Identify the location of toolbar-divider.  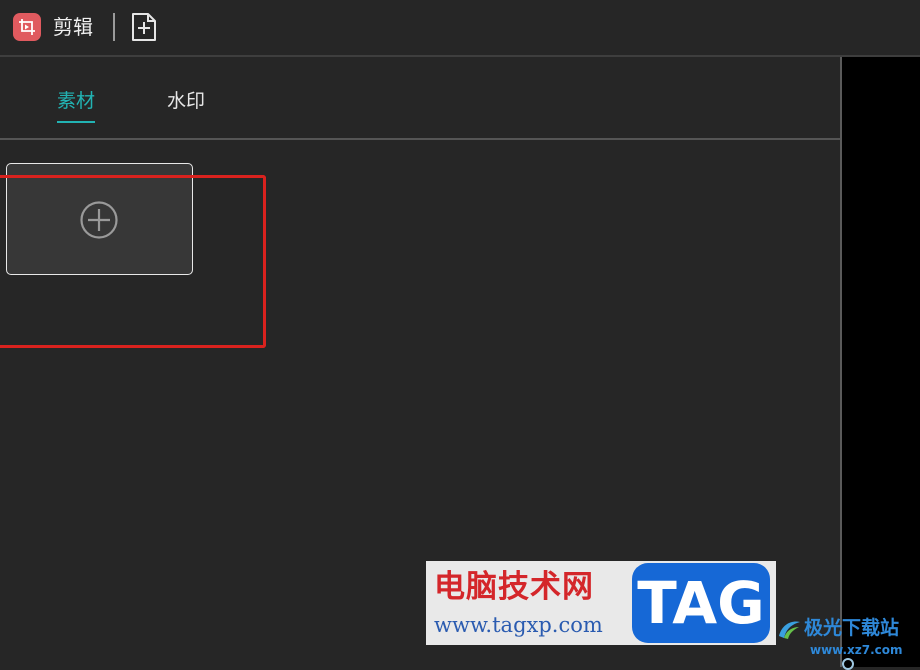
(114, 27).